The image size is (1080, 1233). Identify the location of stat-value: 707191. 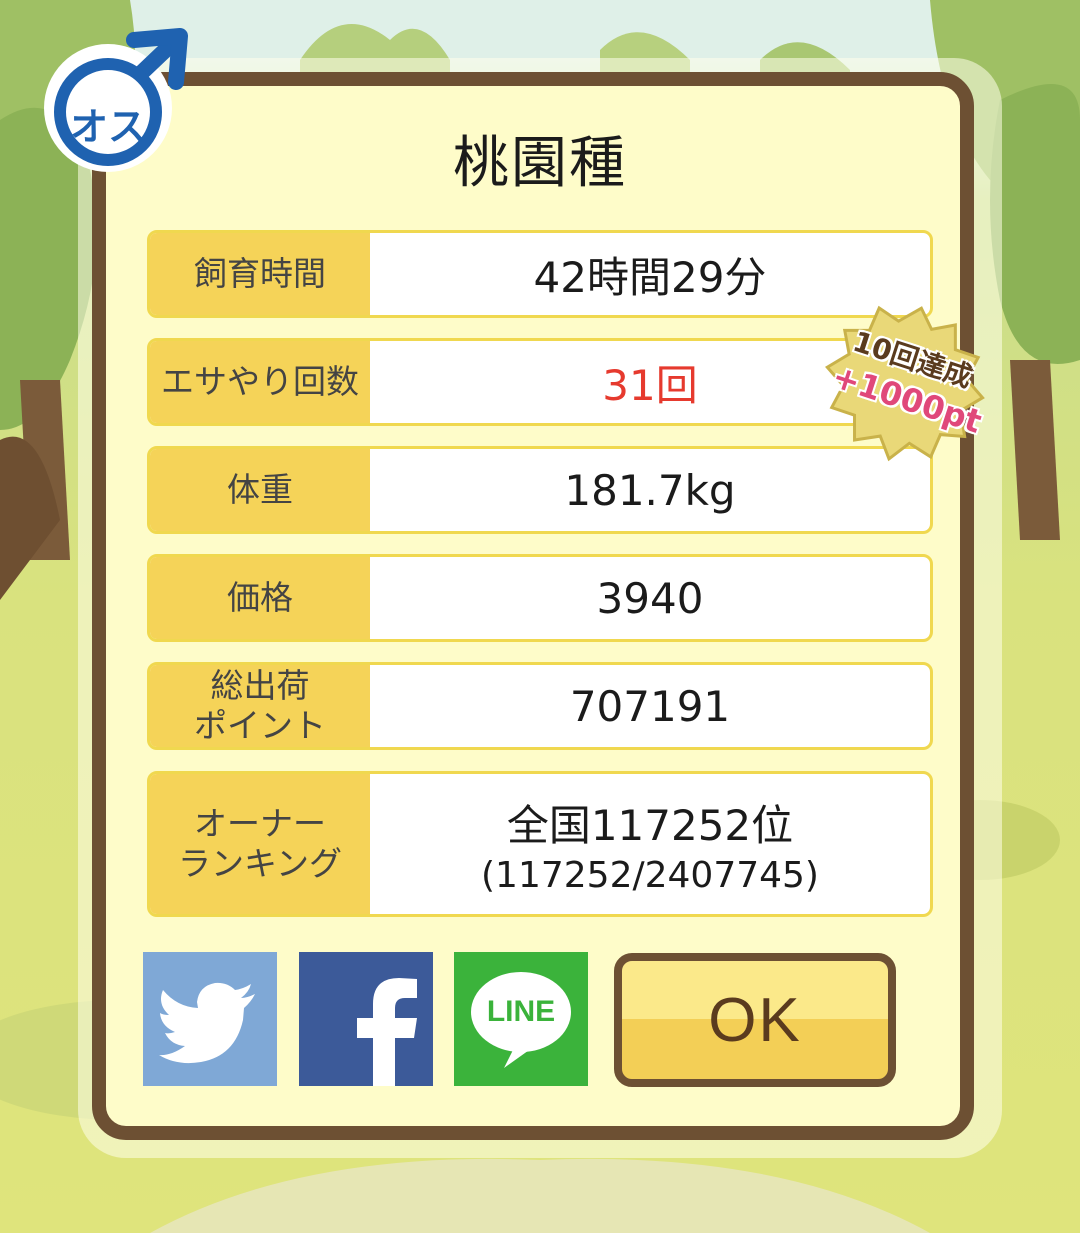
(650, 706).